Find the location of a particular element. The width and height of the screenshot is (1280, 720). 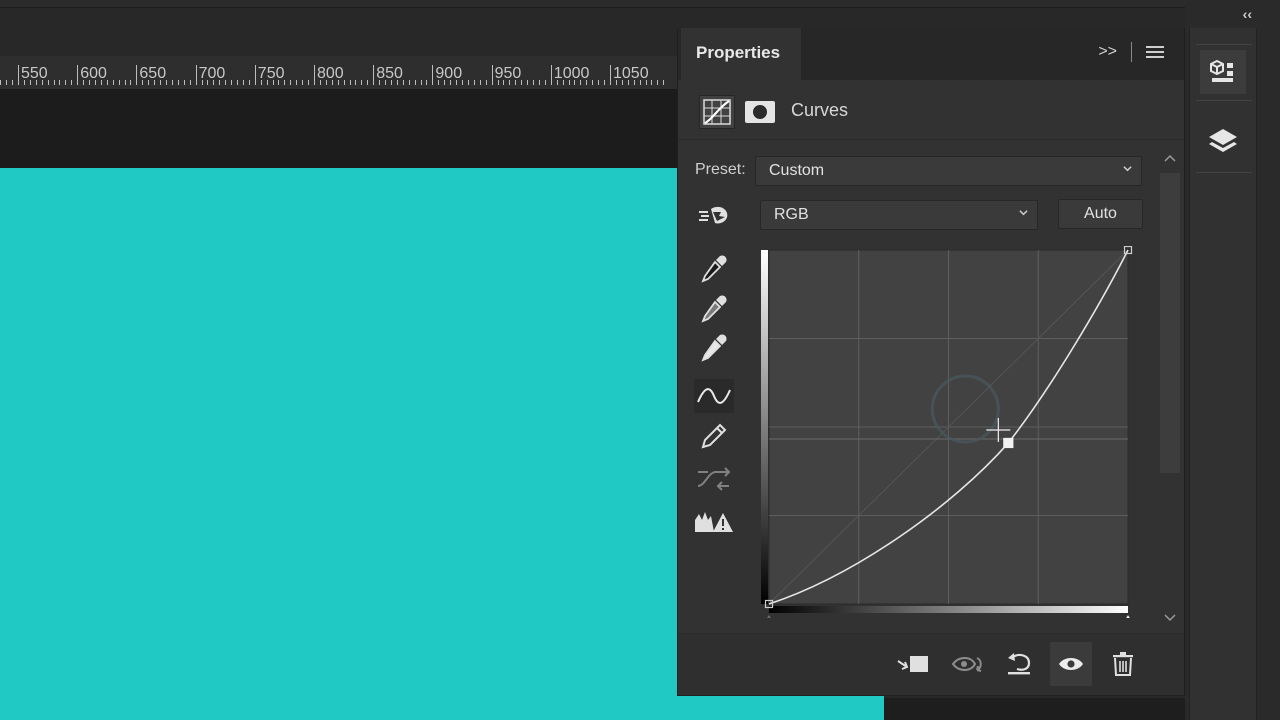

layers-panel-button is located at coordinates (1223, 142).